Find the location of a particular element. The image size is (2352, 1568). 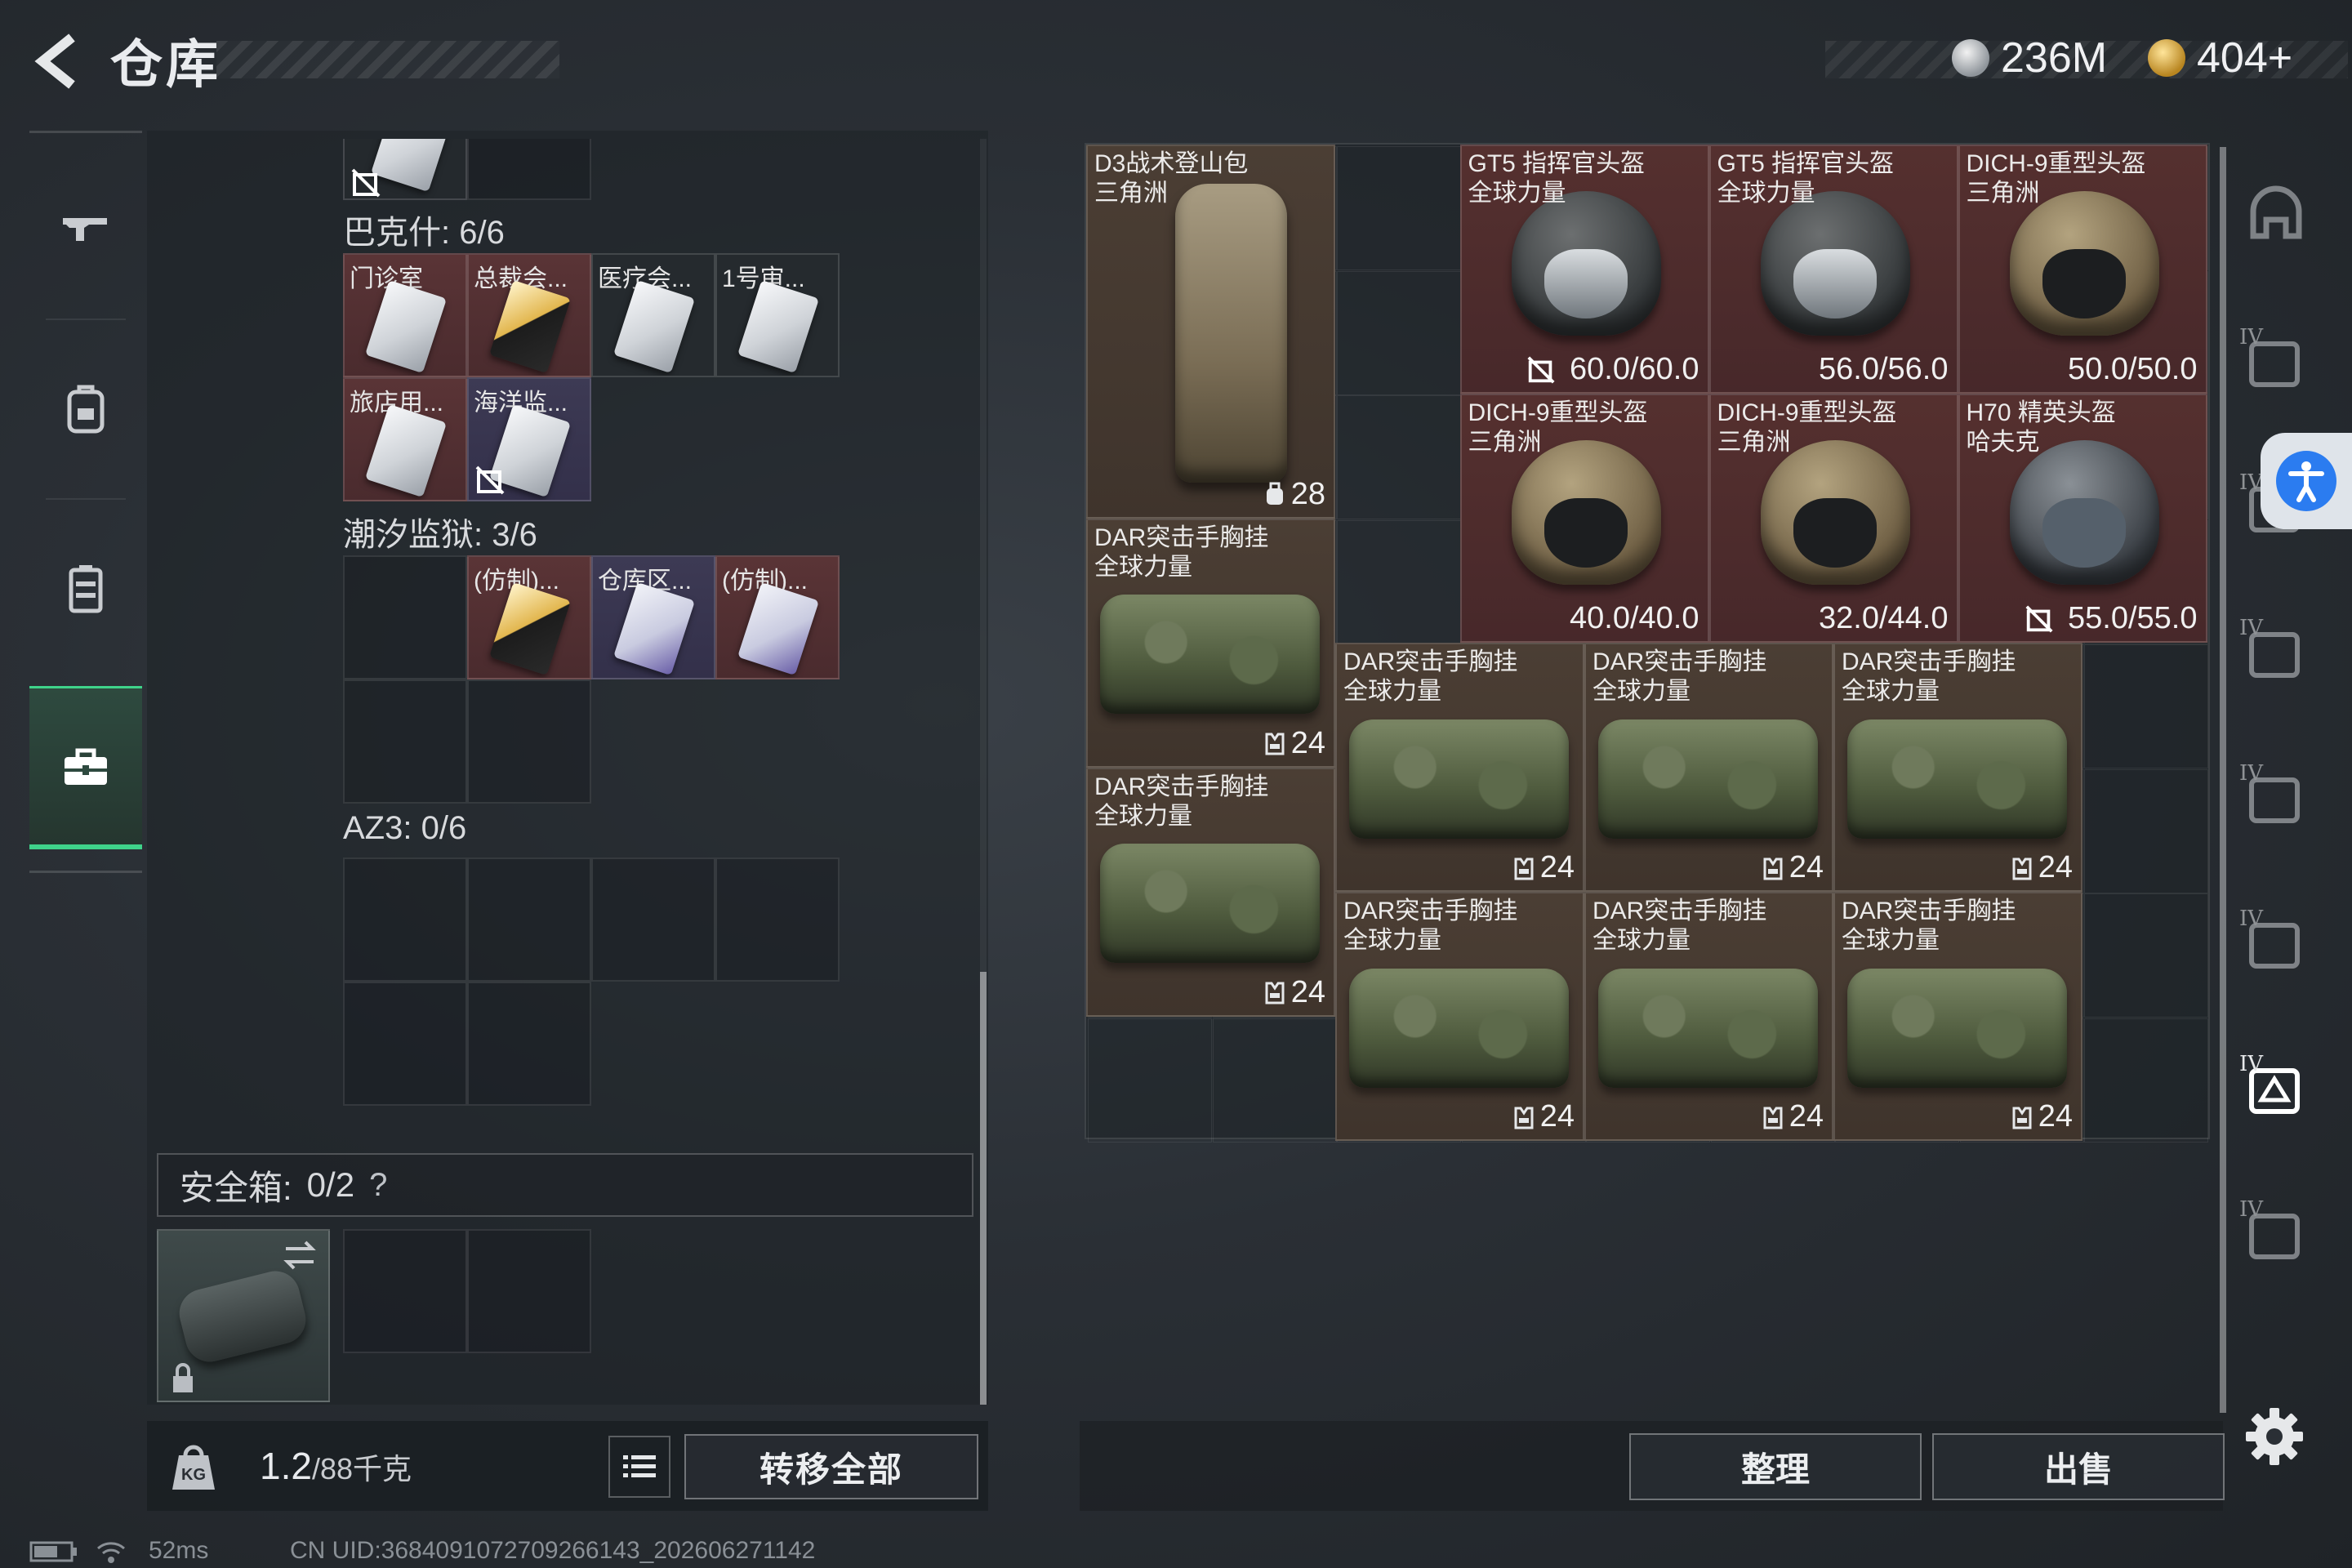

nav-vests is located at coordinates (85, 588).